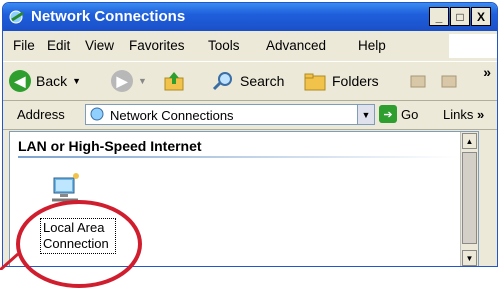  What do you see at coordinates (238, 157) in the screenshot?
I see `group-divider` at bounding box center [238, 157].